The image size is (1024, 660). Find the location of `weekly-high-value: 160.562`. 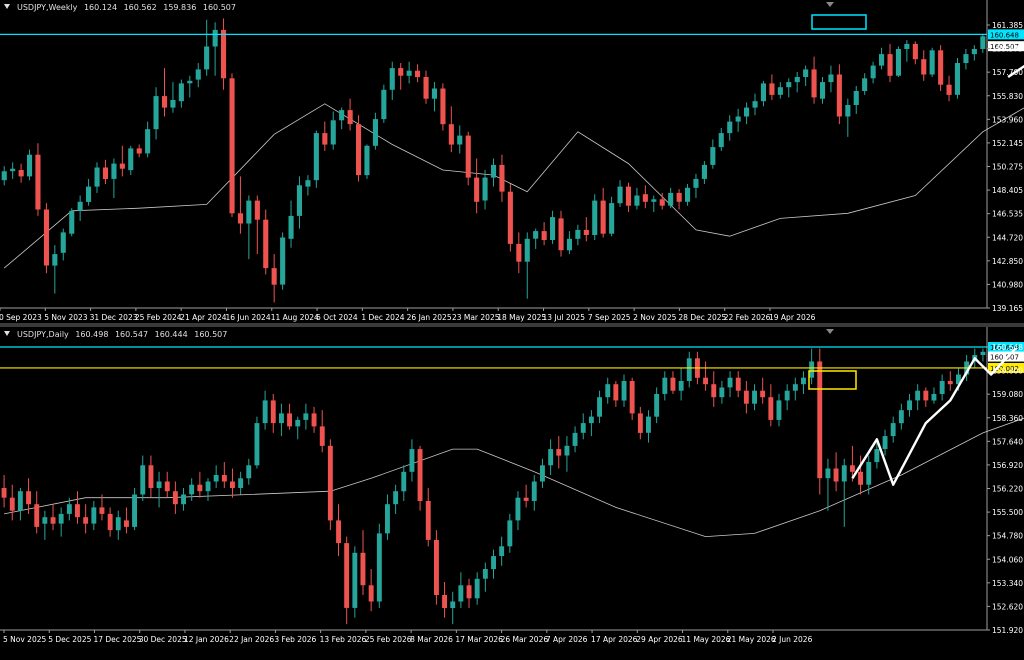

weekly-high-value: 160.562 is located at coordinates (140, 7).